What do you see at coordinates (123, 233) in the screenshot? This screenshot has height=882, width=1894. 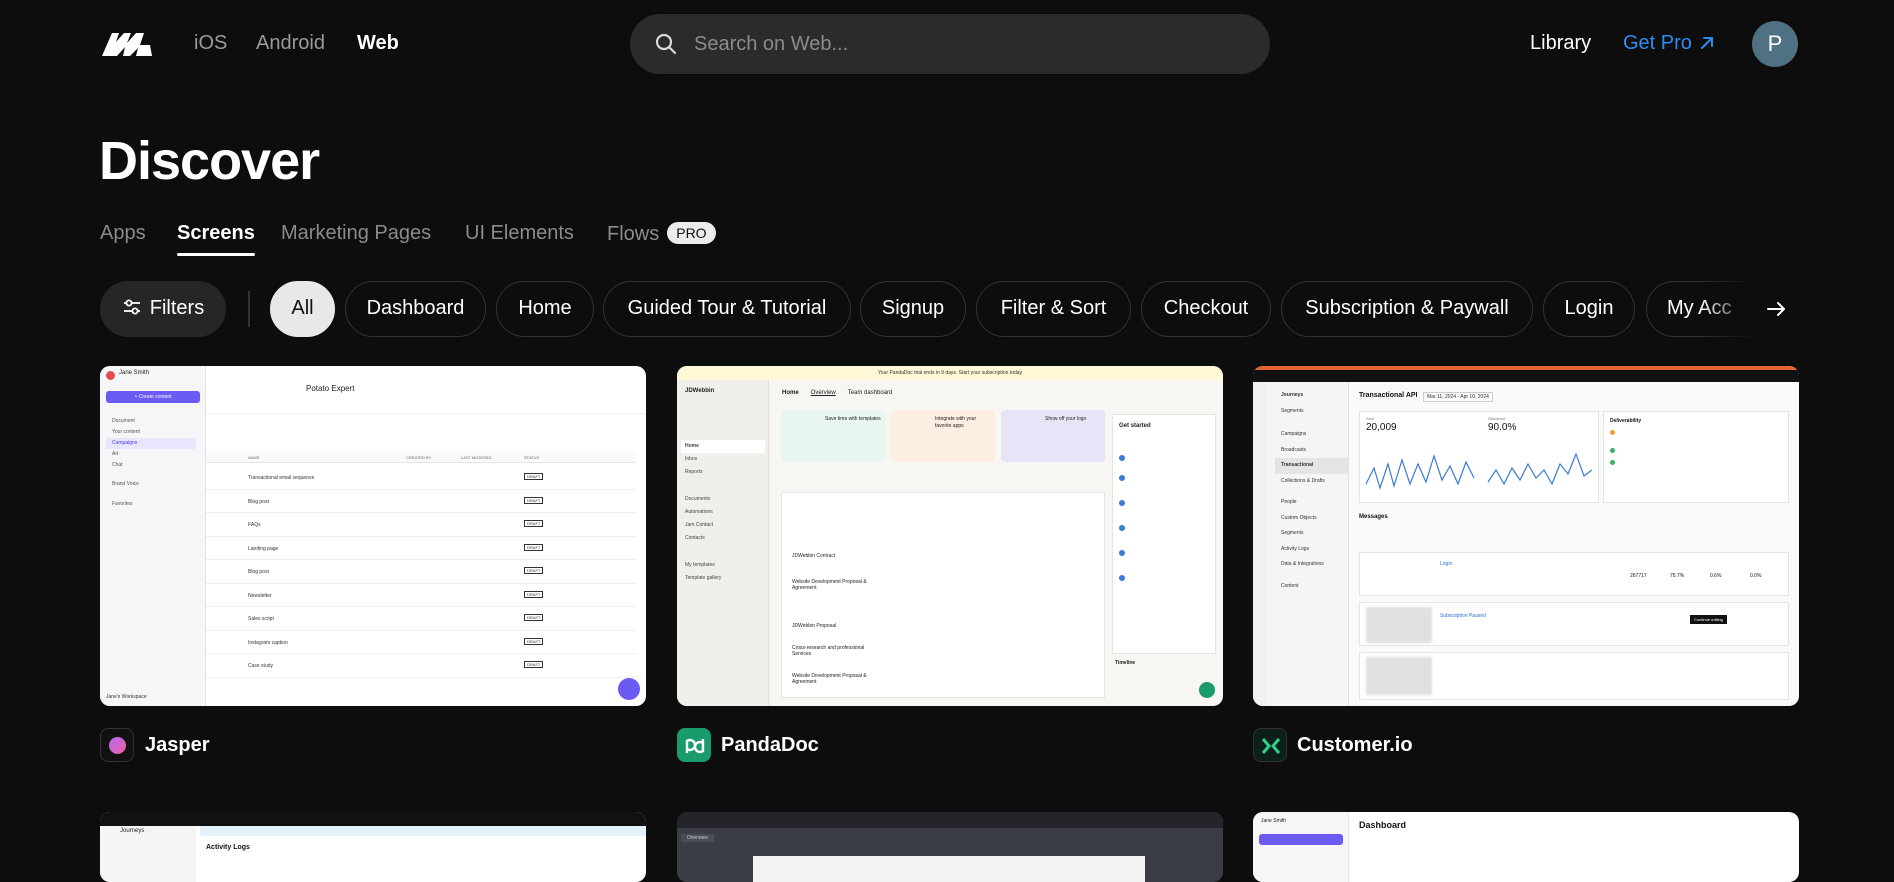 I see `tab-apps: Apps` at bounding box center [123, 233].